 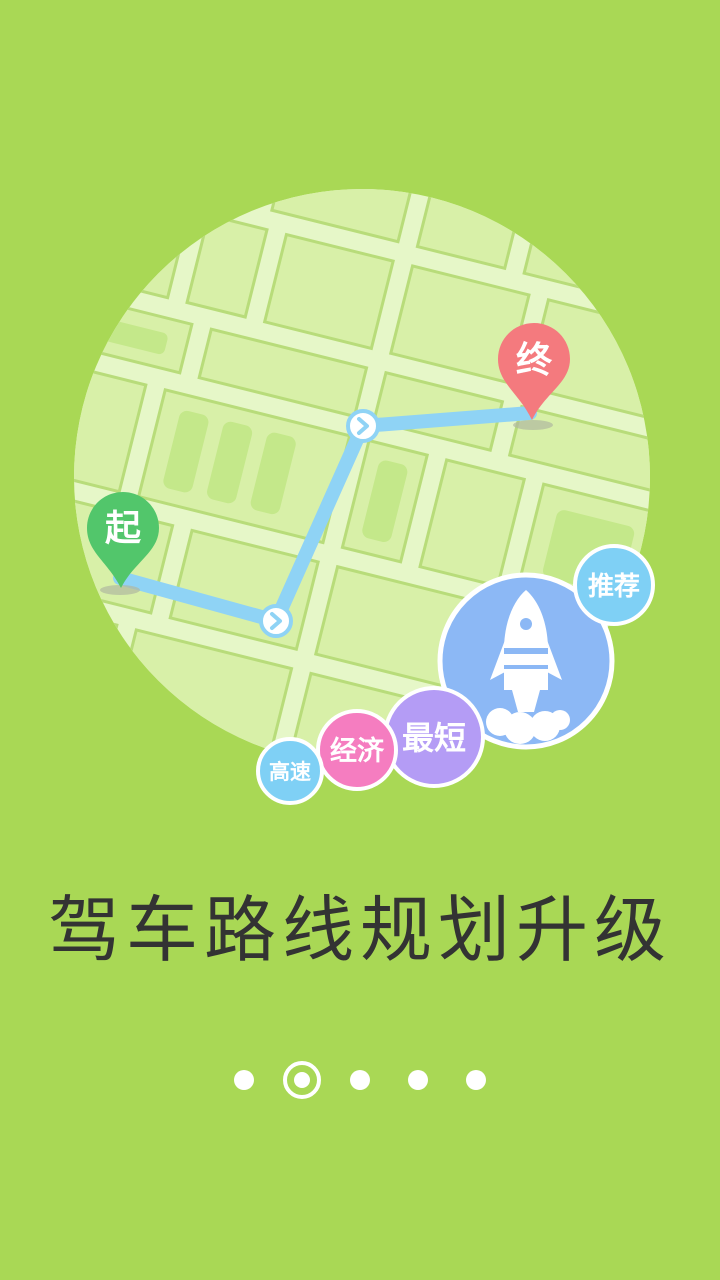 I want to click on page-dot-active, so click(x=302, y=1080).